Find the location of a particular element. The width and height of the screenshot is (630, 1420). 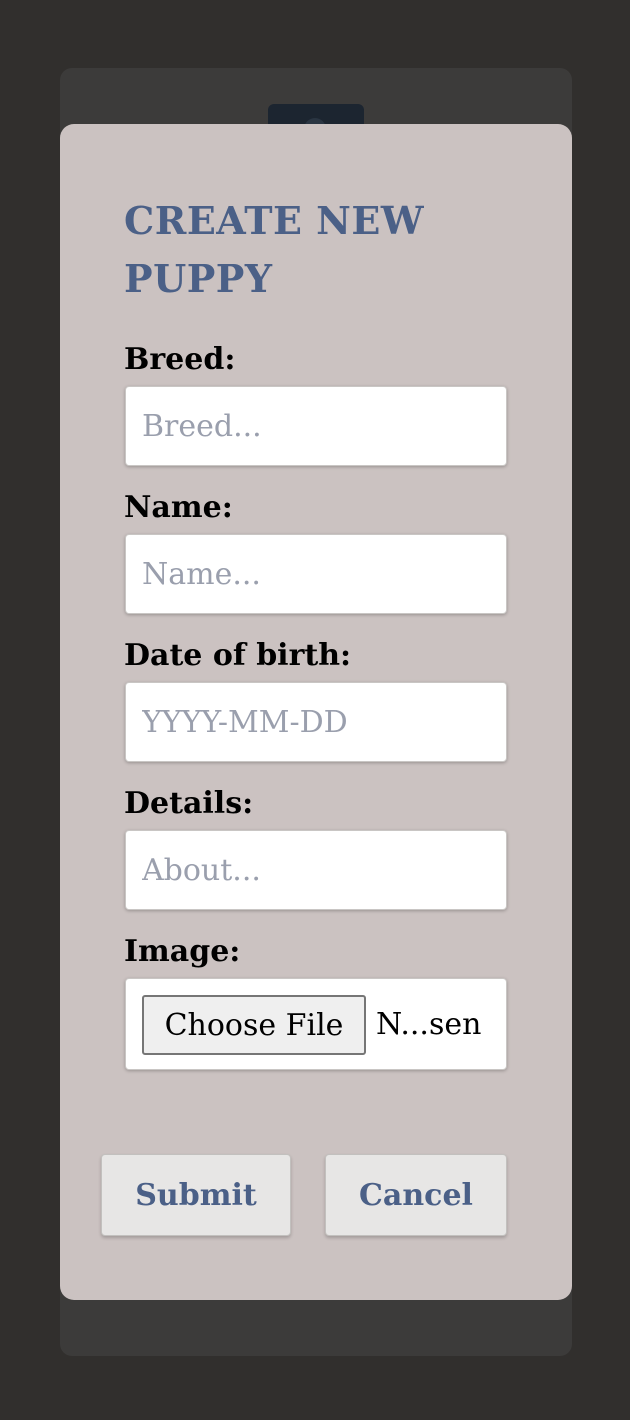

details-input is located at coordinates (316, 870).